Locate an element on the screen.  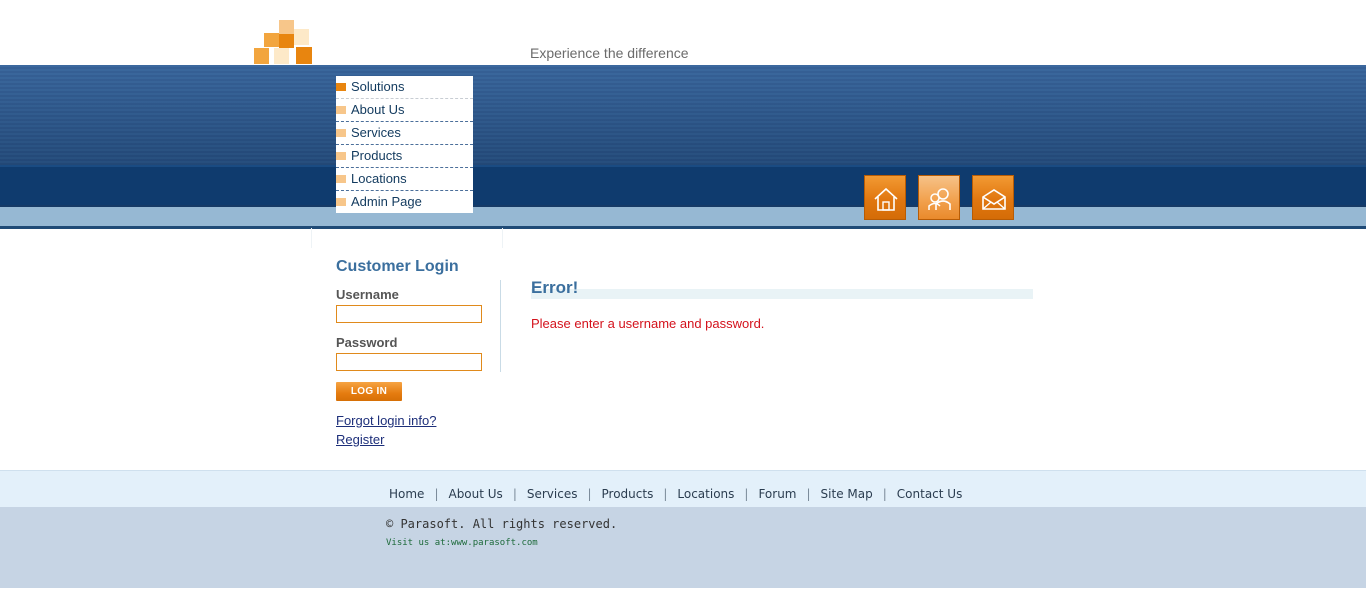
nav-label: About Us is located at coordinates (378, 109).